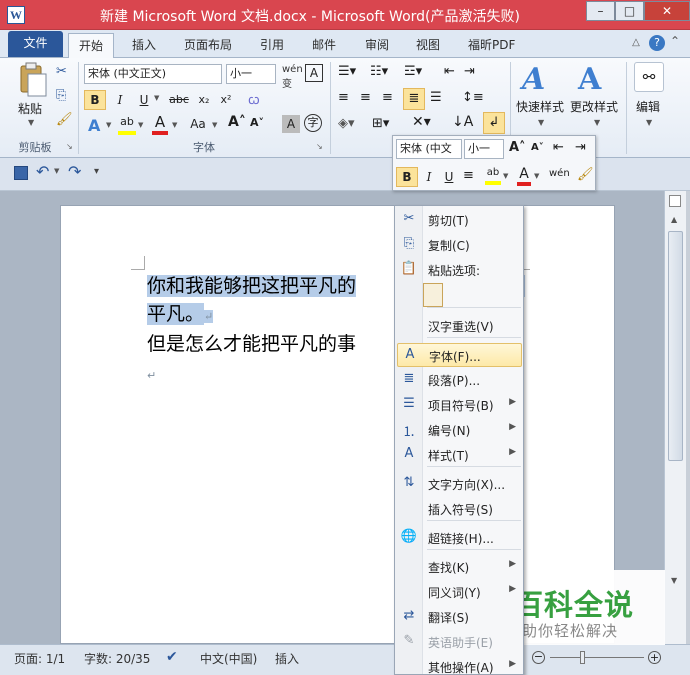 This screenshot has height=675, width=690. What do you see at coordinates (365, 97) in the screenshot?
I see `align-center-icon: ≡` at bounding box center [365, 97].